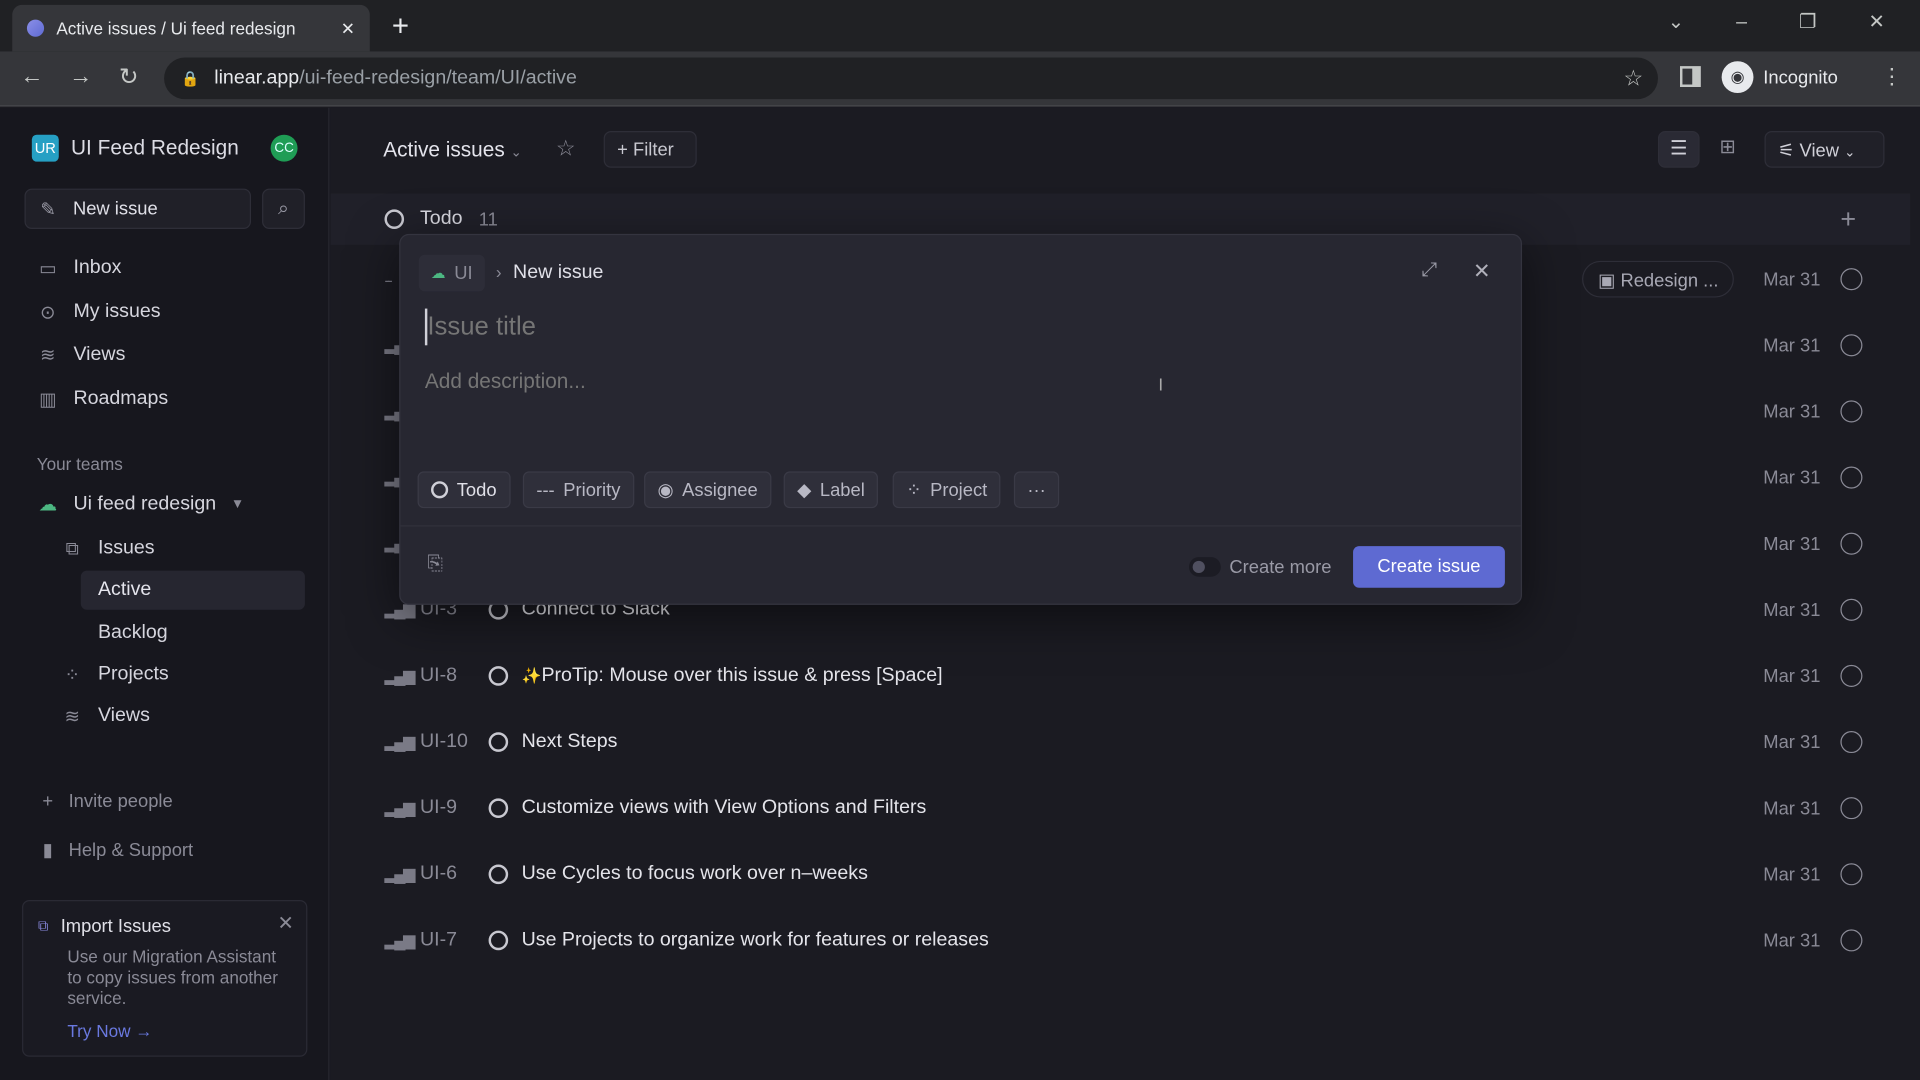 The image size is (1920, 1080). I want to click on sidebar-item-label: Views, so click(99, 354).